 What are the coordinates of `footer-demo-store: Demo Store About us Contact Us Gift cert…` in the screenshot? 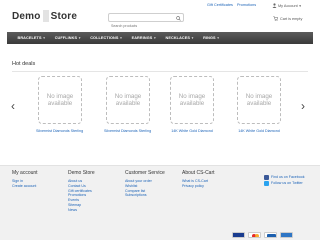 It's located at (81, 191).